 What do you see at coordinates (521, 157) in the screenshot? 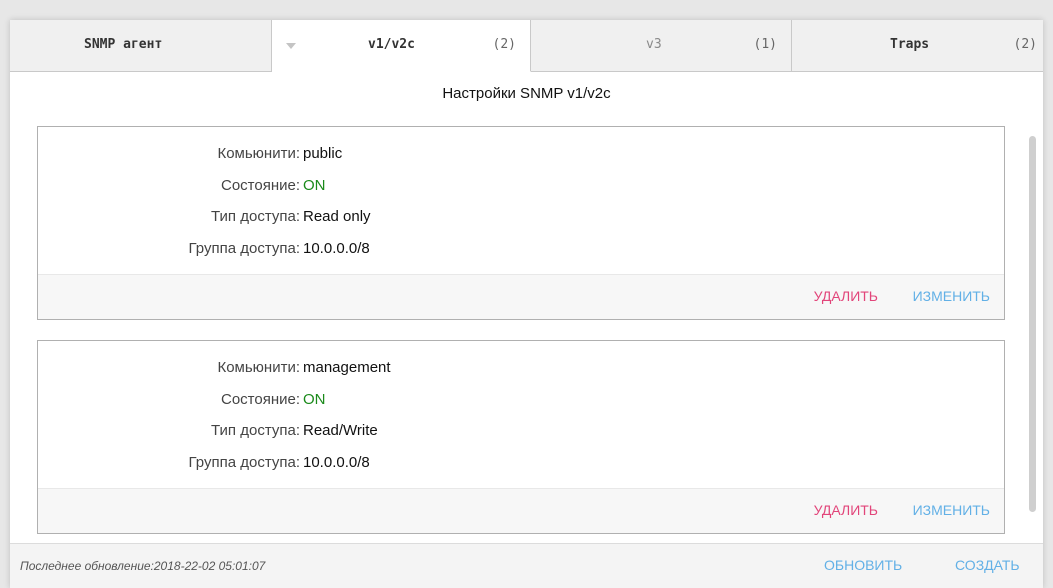
I see `community-row: Комьюнити: public` at bounding box center [521, 157].